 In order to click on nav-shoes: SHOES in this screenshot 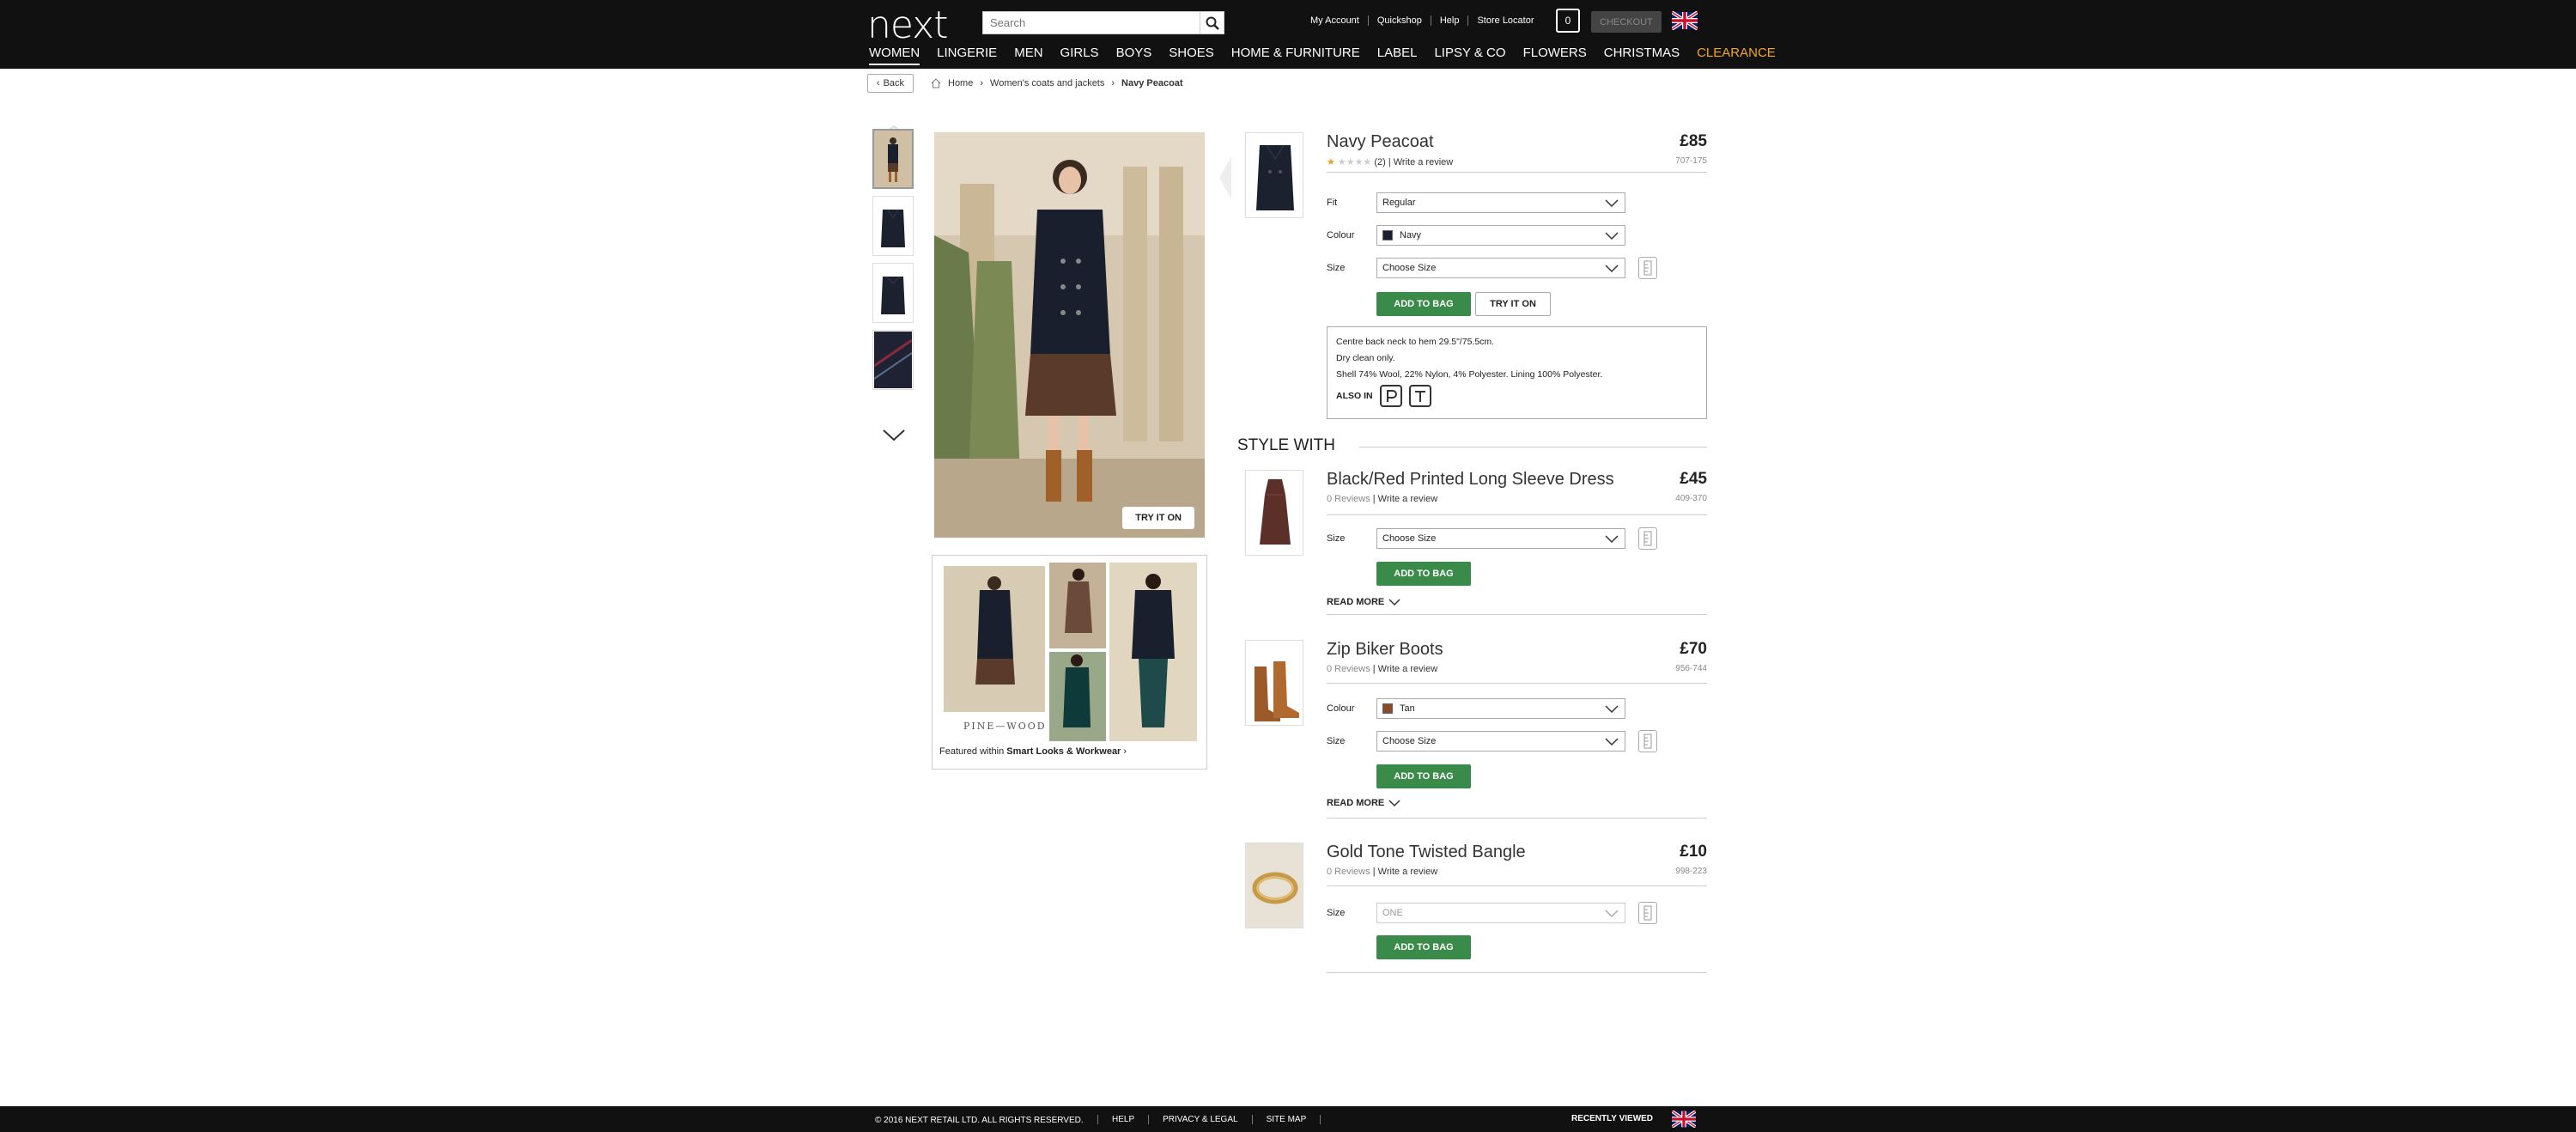, I will do `click(1191, 56)`.